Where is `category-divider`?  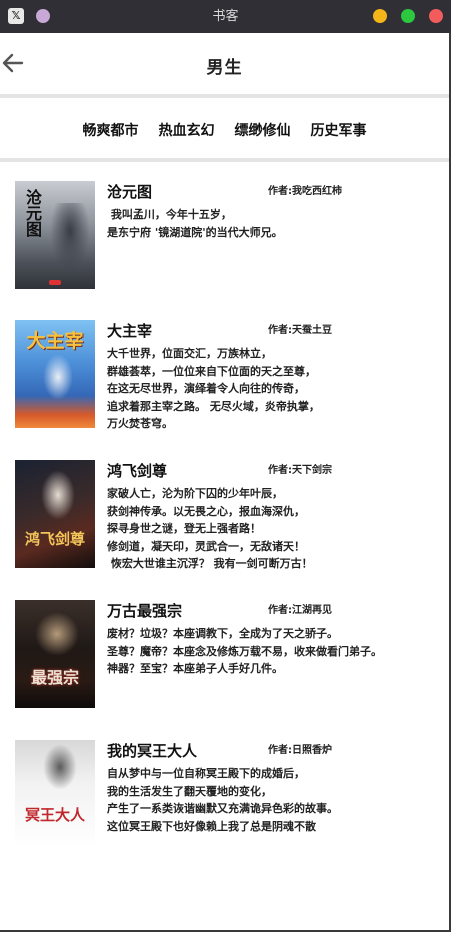
category-divider is located at coordinates (224, 160).